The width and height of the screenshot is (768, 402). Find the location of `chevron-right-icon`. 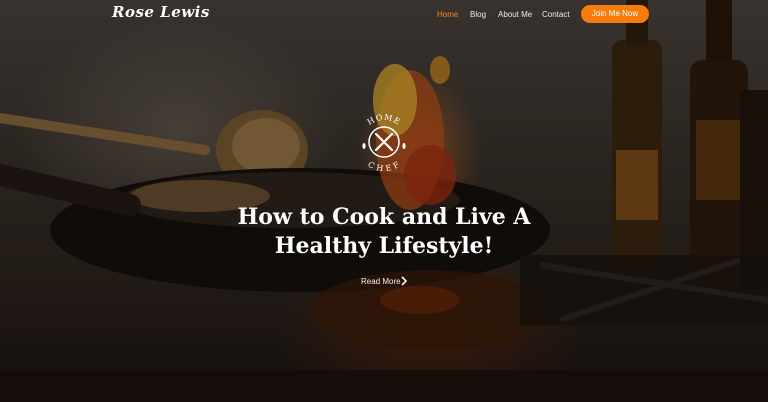

chevron-right-icon is located at coordinates (404, 281).